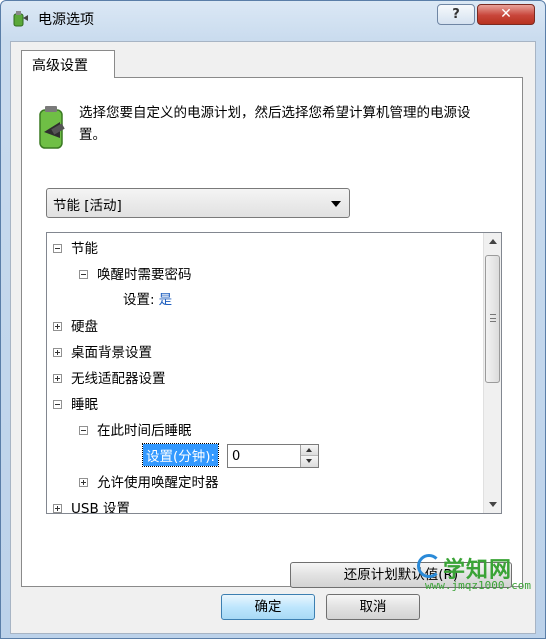 This screenshot has height=639, width=546. What do you see at coordinates (198, 203) in the screenshot?
I see `power-plan-dropdown: 节能 [活动]` at bounding box center [198, 203].